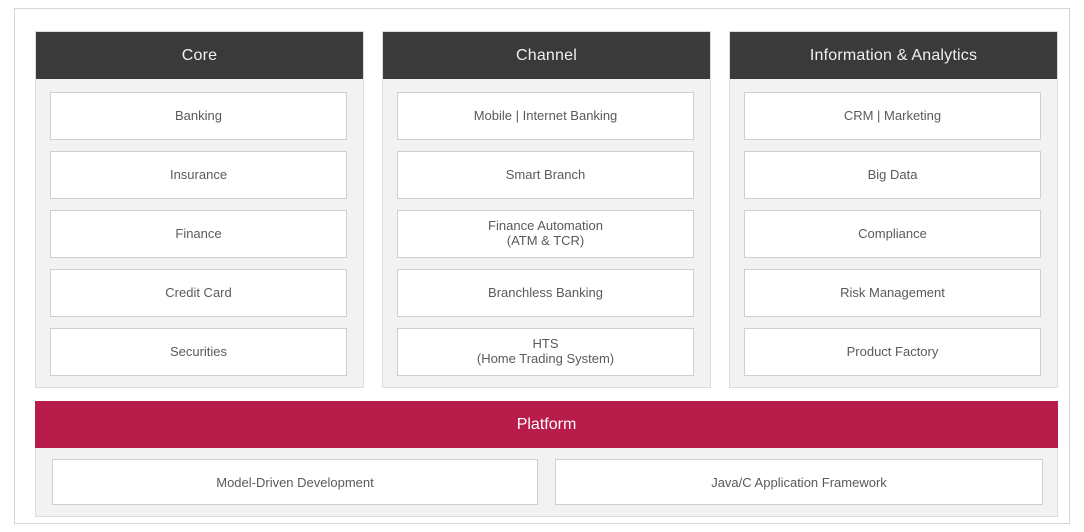 The width and height of the screenshot is (1084, 532). Describe the element at coordinates (892, 234) in the screenshot. I see `info-item-compliance: Compliance` at that location.